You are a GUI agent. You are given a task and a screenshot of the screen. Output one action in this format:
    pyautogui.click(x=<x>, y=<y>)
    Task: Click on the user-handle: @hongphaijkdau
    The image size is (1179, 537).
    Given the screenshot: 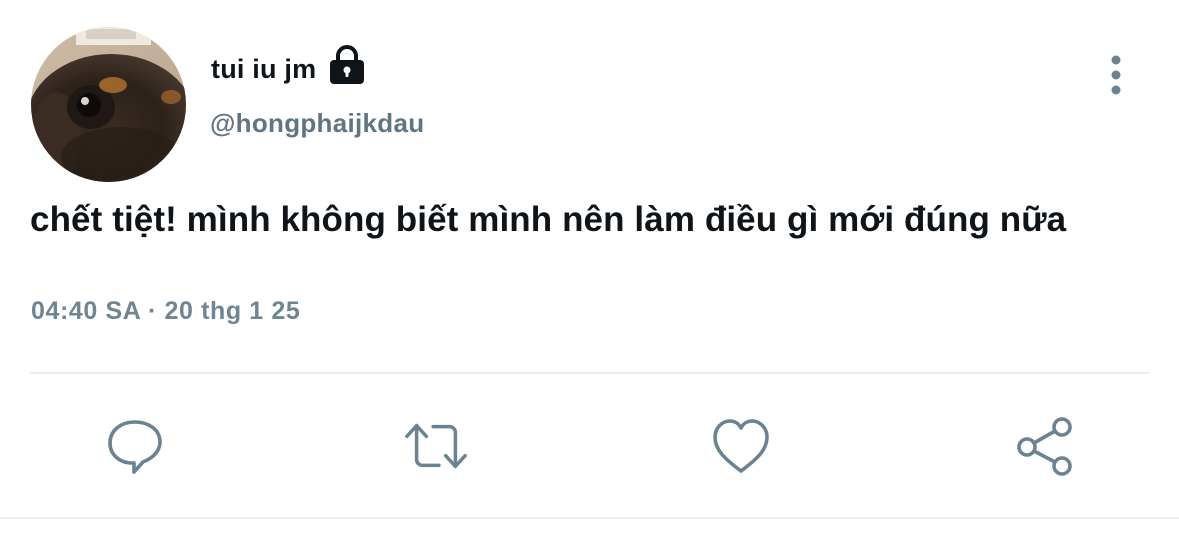 What is the action you would take?
    pyautogui.click(x=317, y=123)
    